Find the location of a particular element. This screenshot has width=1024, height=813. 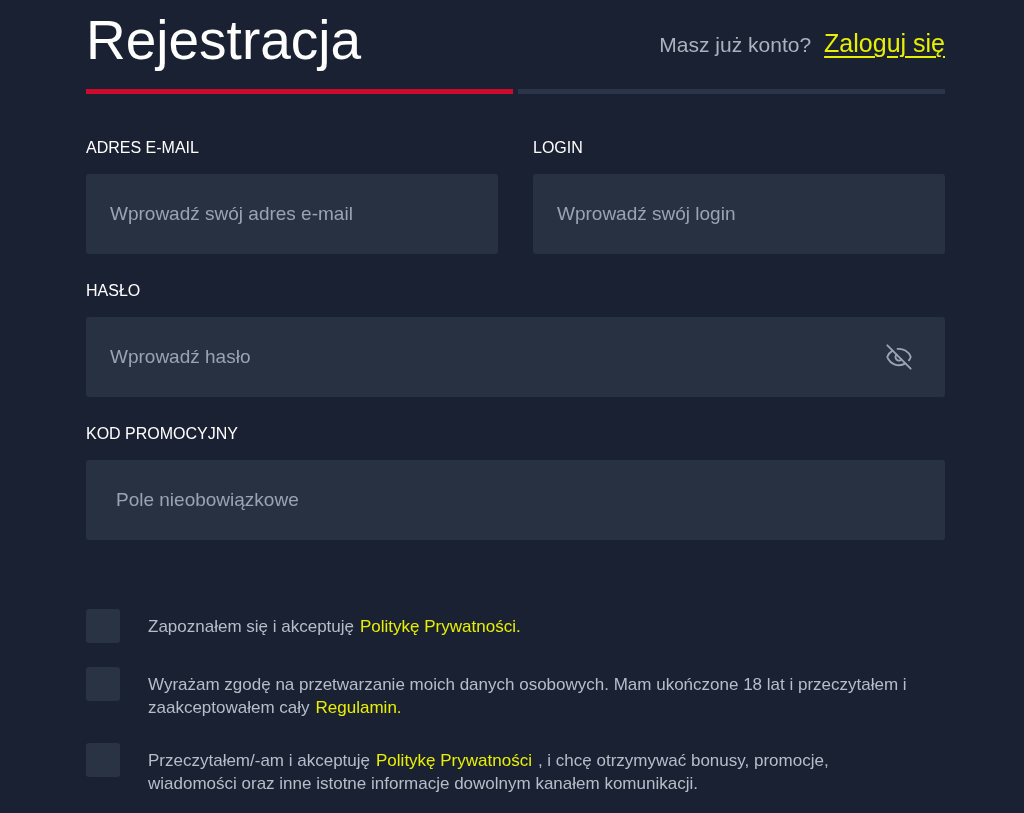

inline-link: Politykę Prywatności is located at coordinates (454, 760).